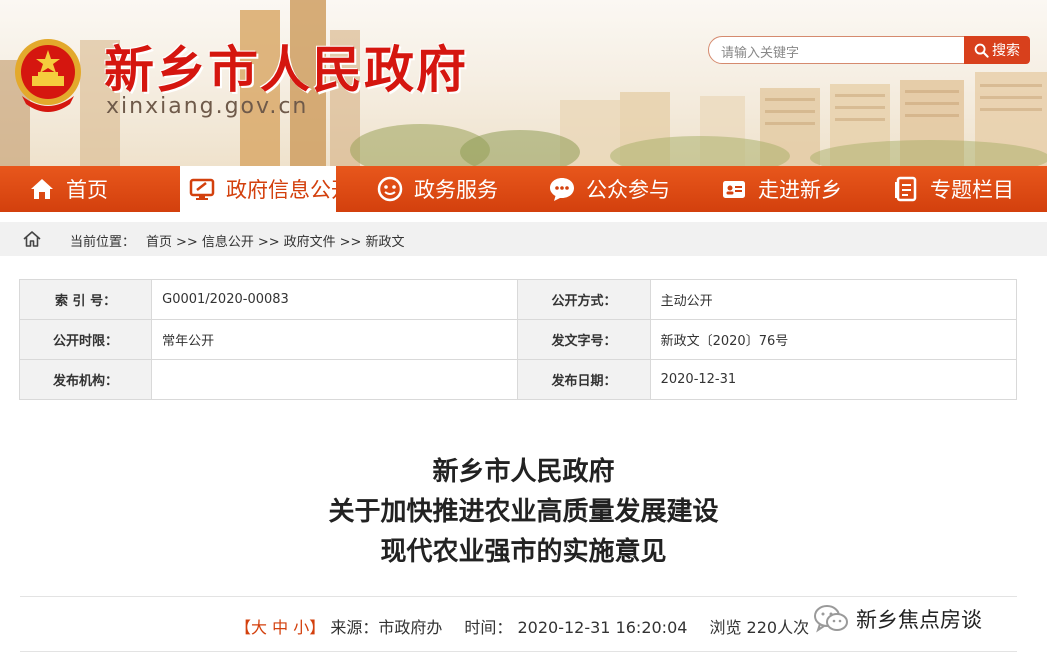 The width and height of the screenshot is (1047, 663). What do you see at coordinates (628, 190) in the screenshot?
I see `nav-item-label: 公众参与` at bounding box center [628, 190].